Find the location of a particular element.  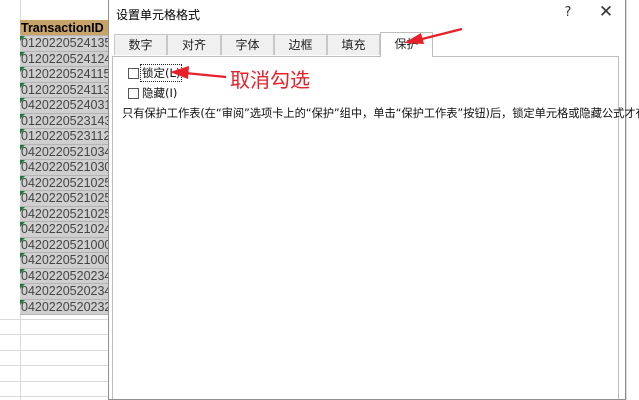

transaction-id-cell: 0120220524135 is located at coordinates (64, 44).